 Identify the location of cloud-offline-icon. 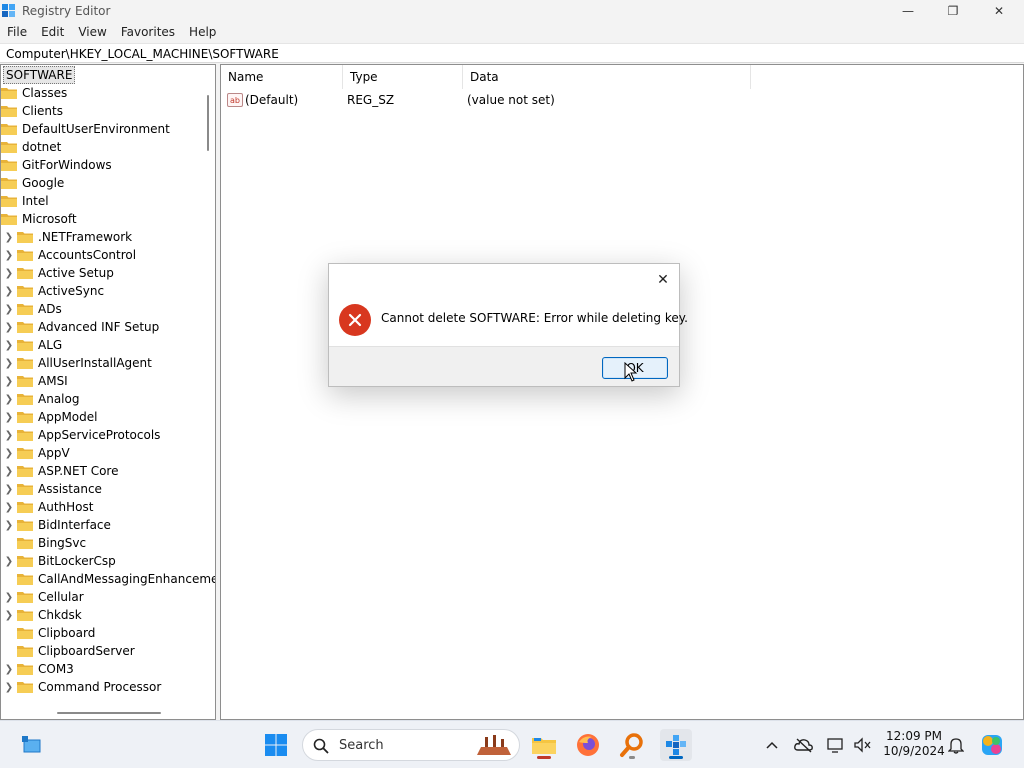
(803, 745).